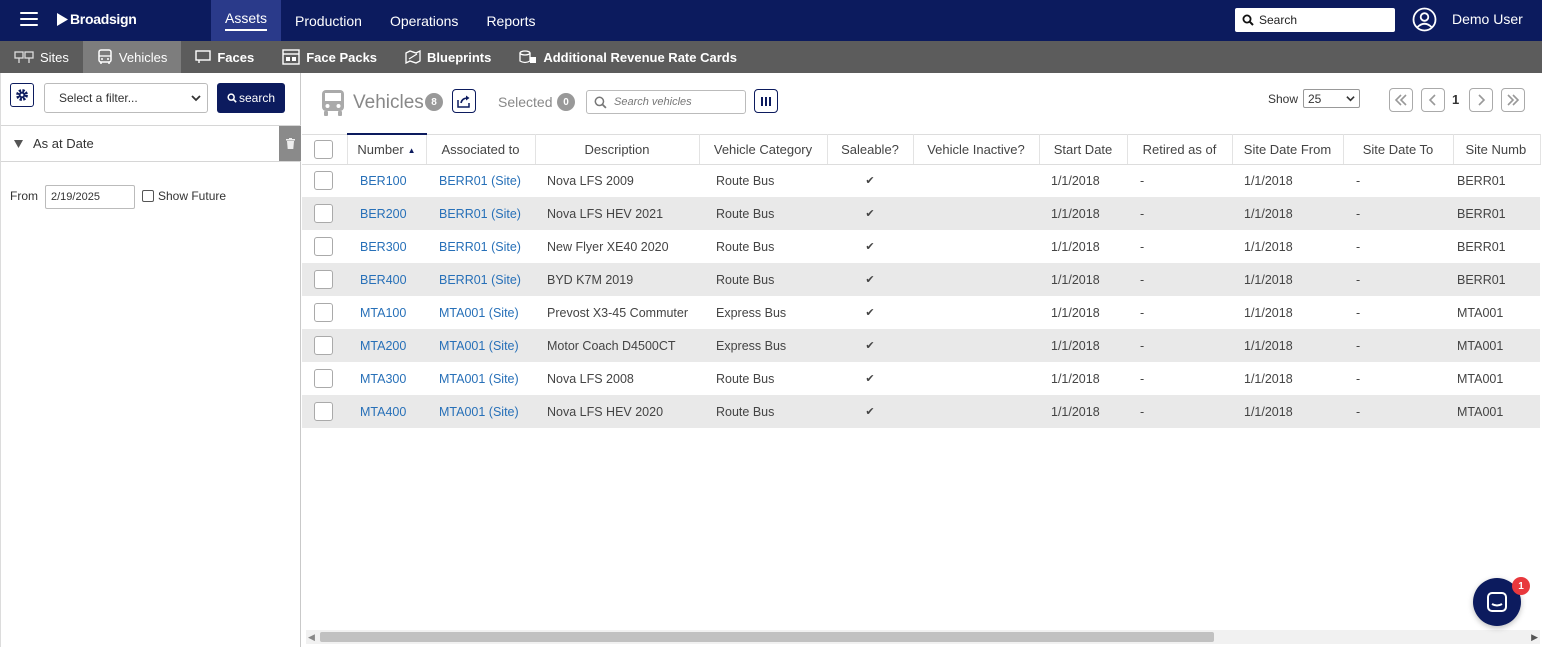 The width and height of the screenshot is (1542, 647). What do you see at coordinates (323, 149) in the screenshot?
I see `select-all-checkbox` at bounding box center [323, 149].